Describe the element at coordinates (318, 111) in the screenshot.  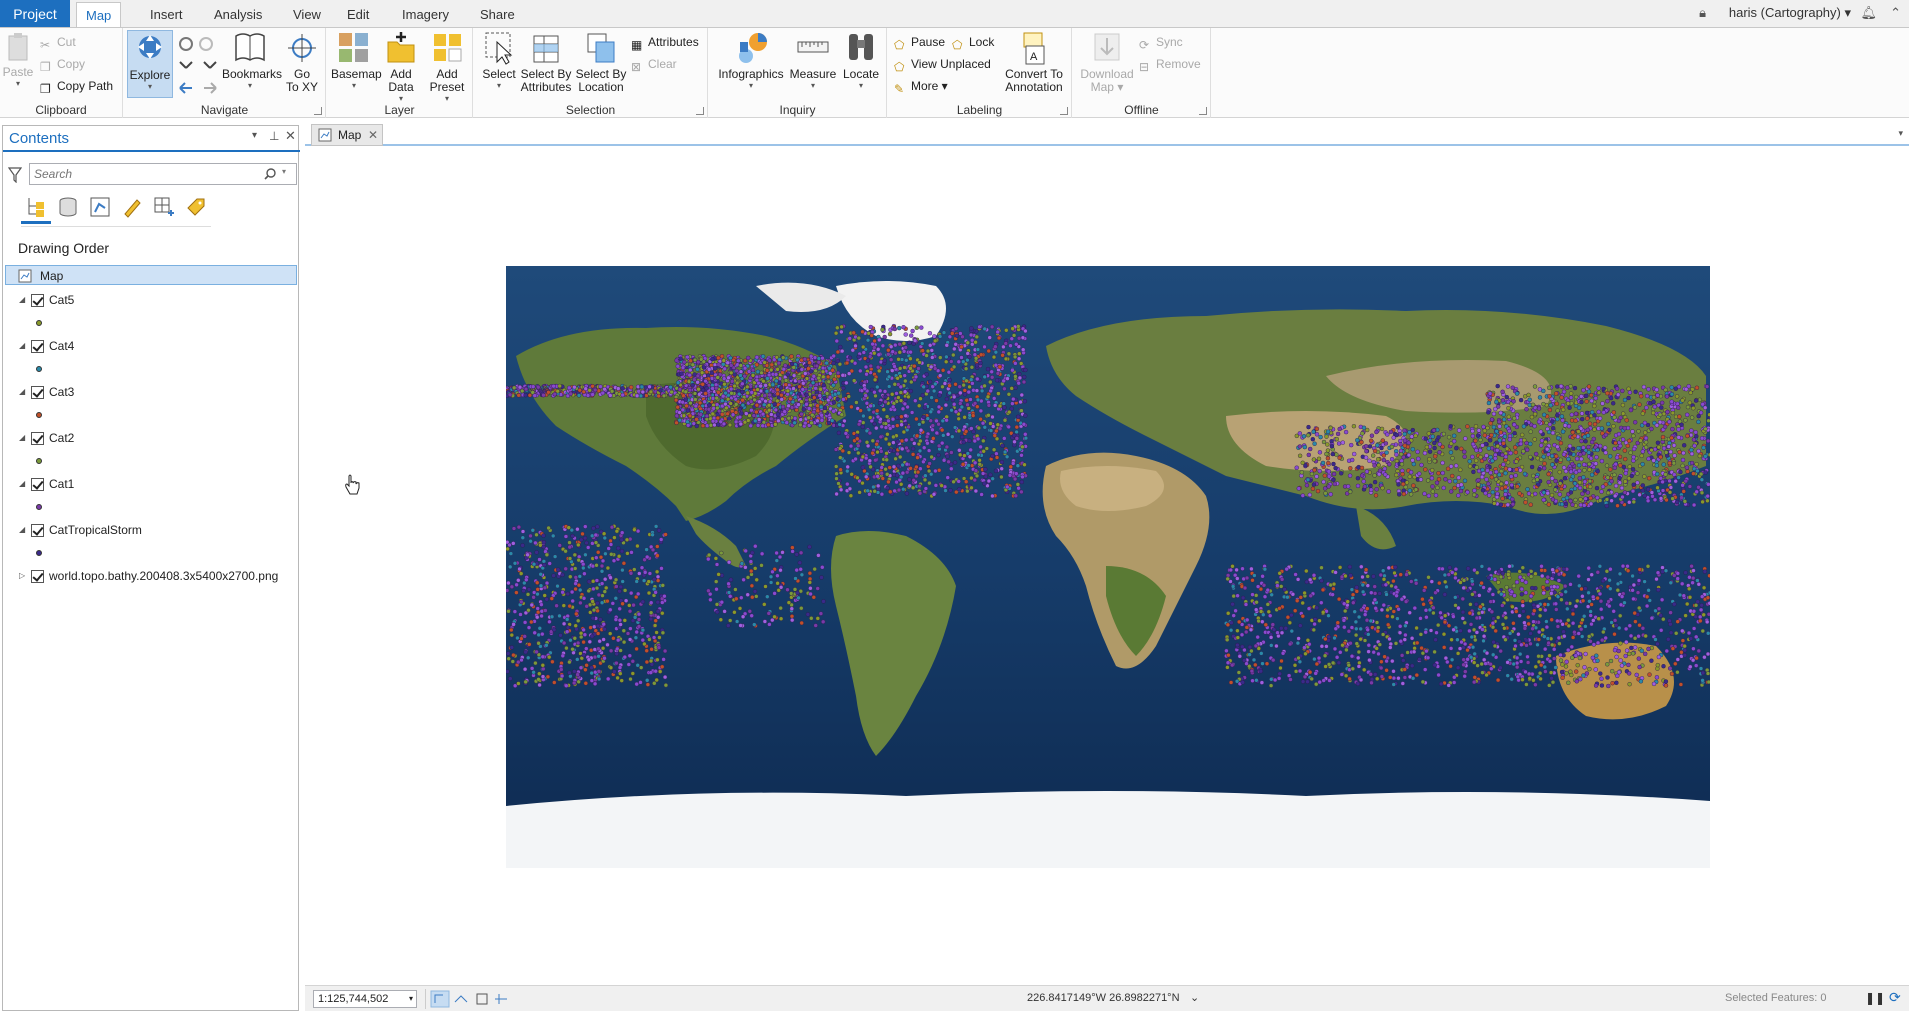
I see `navigate-launcher-icon` at that location.